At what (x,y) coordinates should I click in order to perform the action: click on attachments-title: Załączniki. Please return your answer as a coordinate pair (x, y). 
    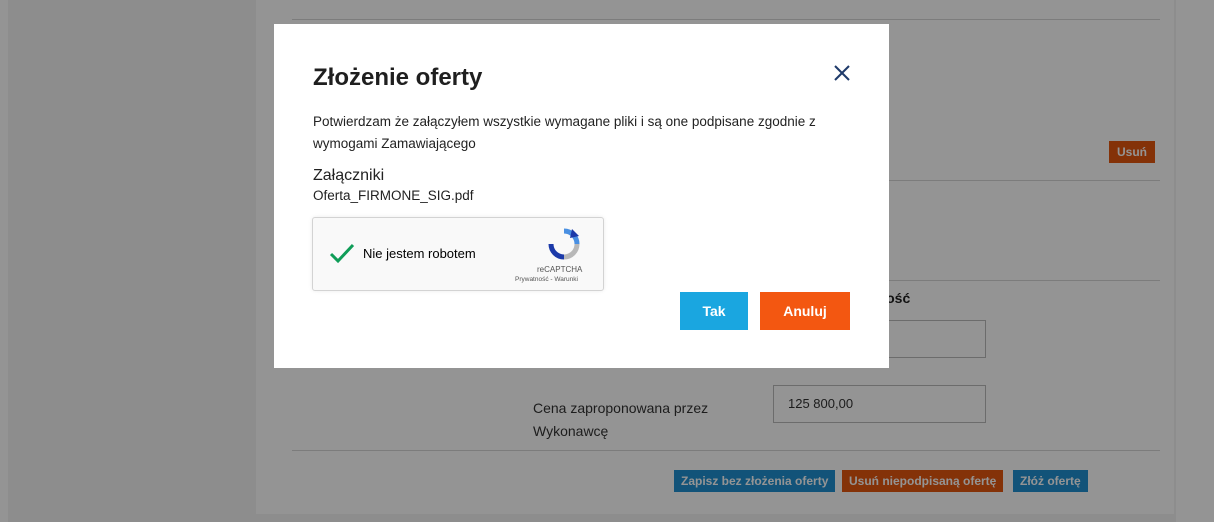
    Looking at the image, I should click on (349, 175).